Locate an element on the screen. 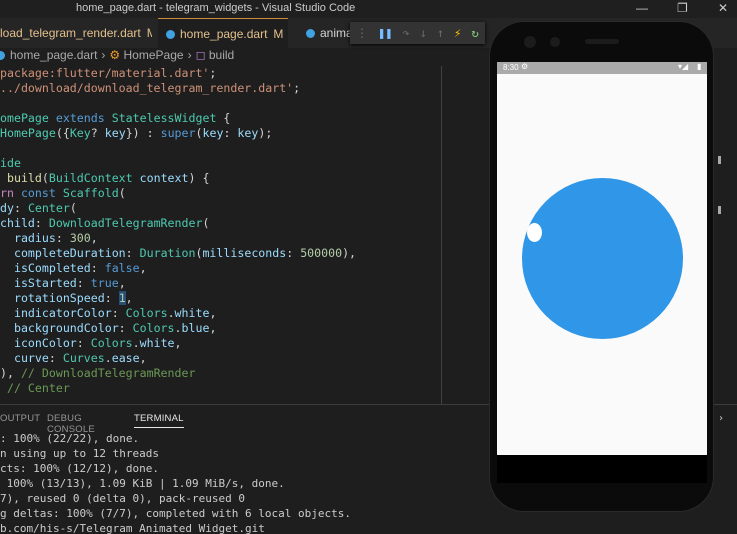 This screenshot has height=534, width=737. battery-icon: ▮ is located at coordinates (699, 66).